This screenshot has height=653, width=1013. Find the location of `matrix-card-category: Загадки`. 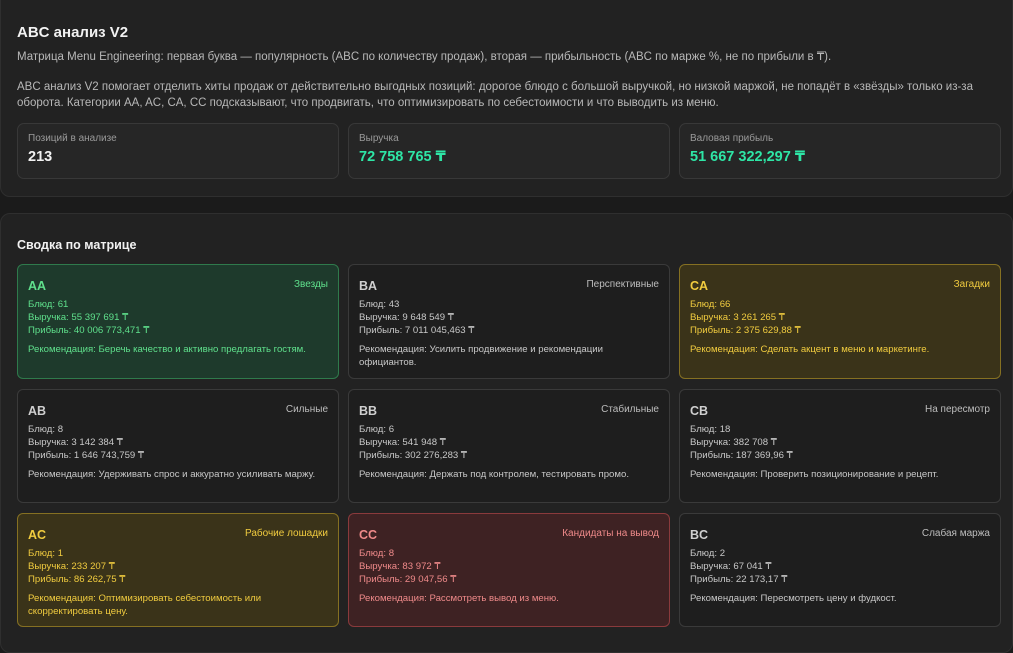

matrix-card-category: Загадки is located at coordinates (971, 284).